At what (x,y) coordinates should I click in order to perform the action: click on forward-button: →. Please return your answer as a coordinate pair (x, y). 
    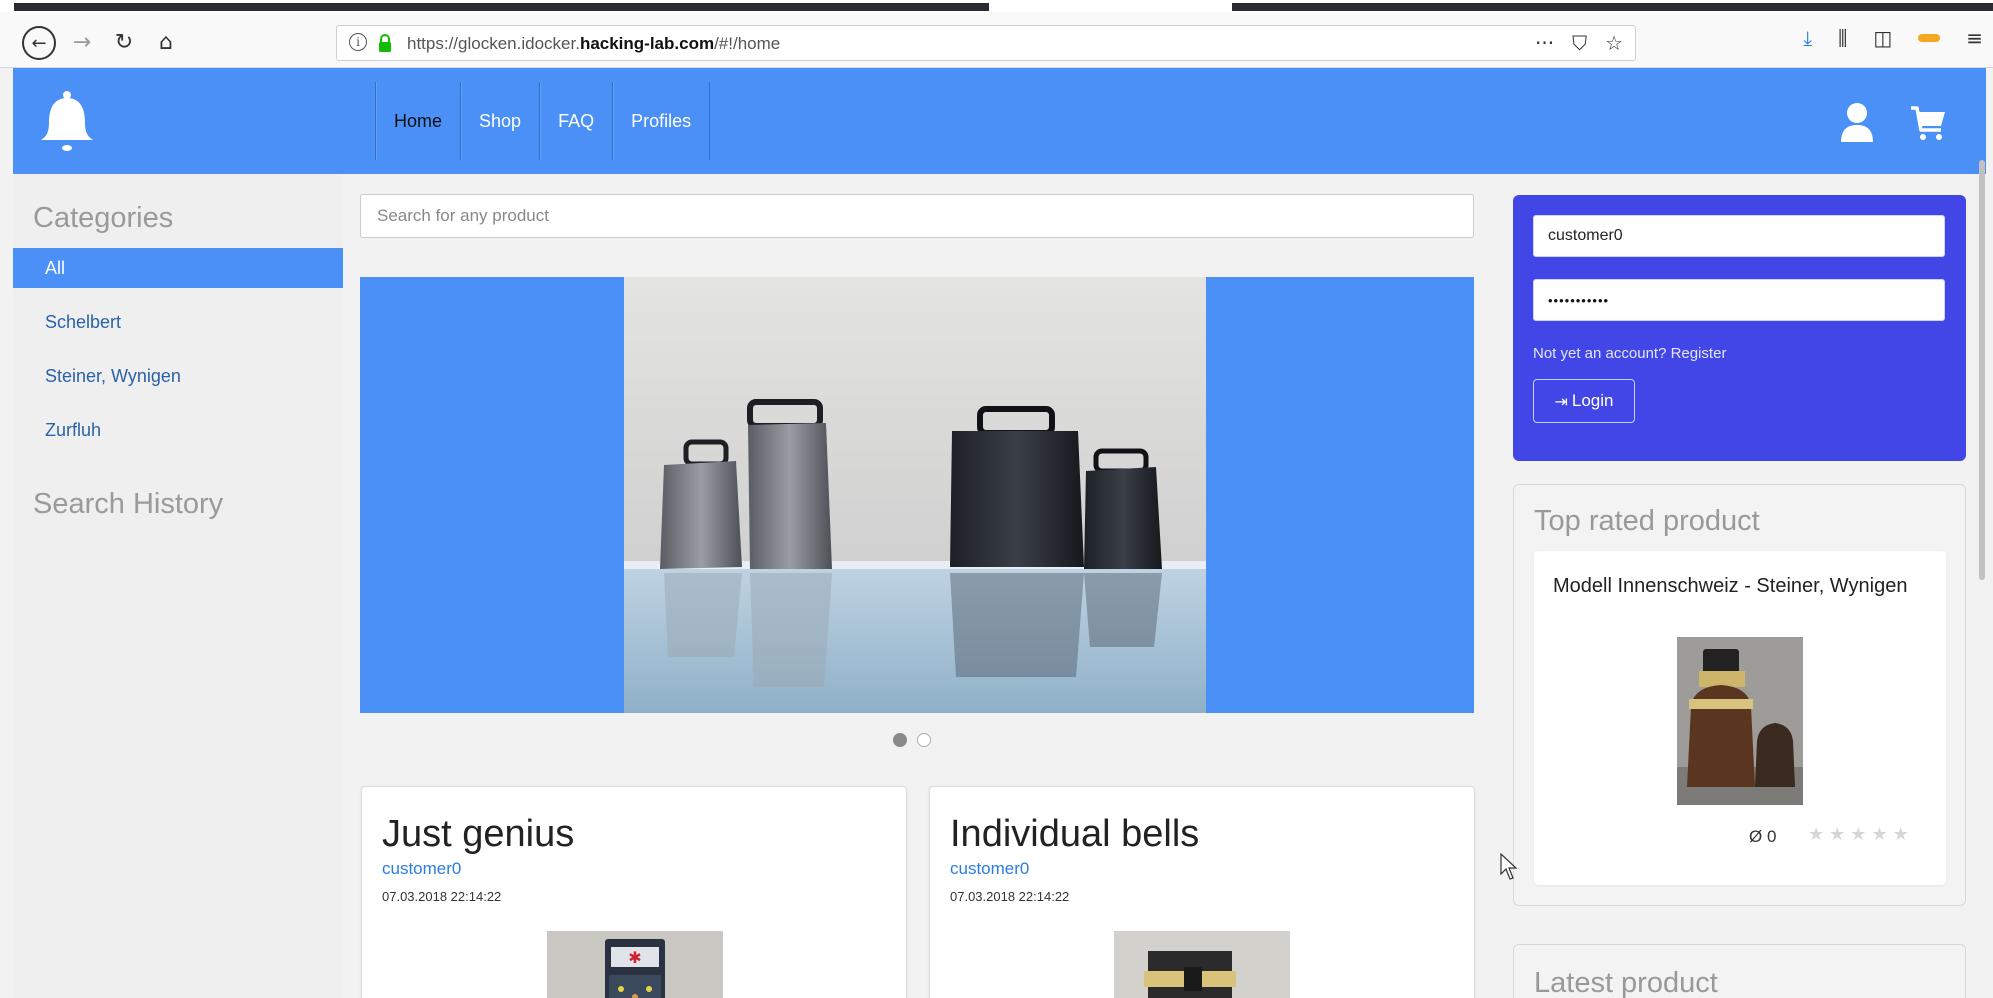
    Looking at the image, I should click on (82, 42).